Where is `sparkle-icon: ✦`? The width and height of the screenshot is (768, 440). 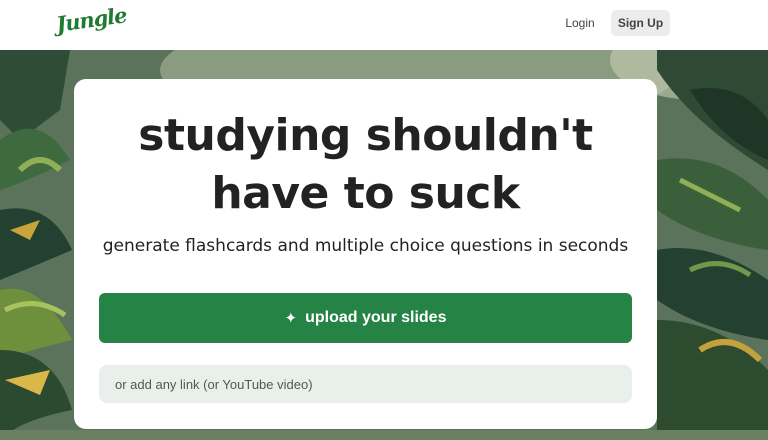
sparkle-icon: ✦ is located at coordinates (291, 318).